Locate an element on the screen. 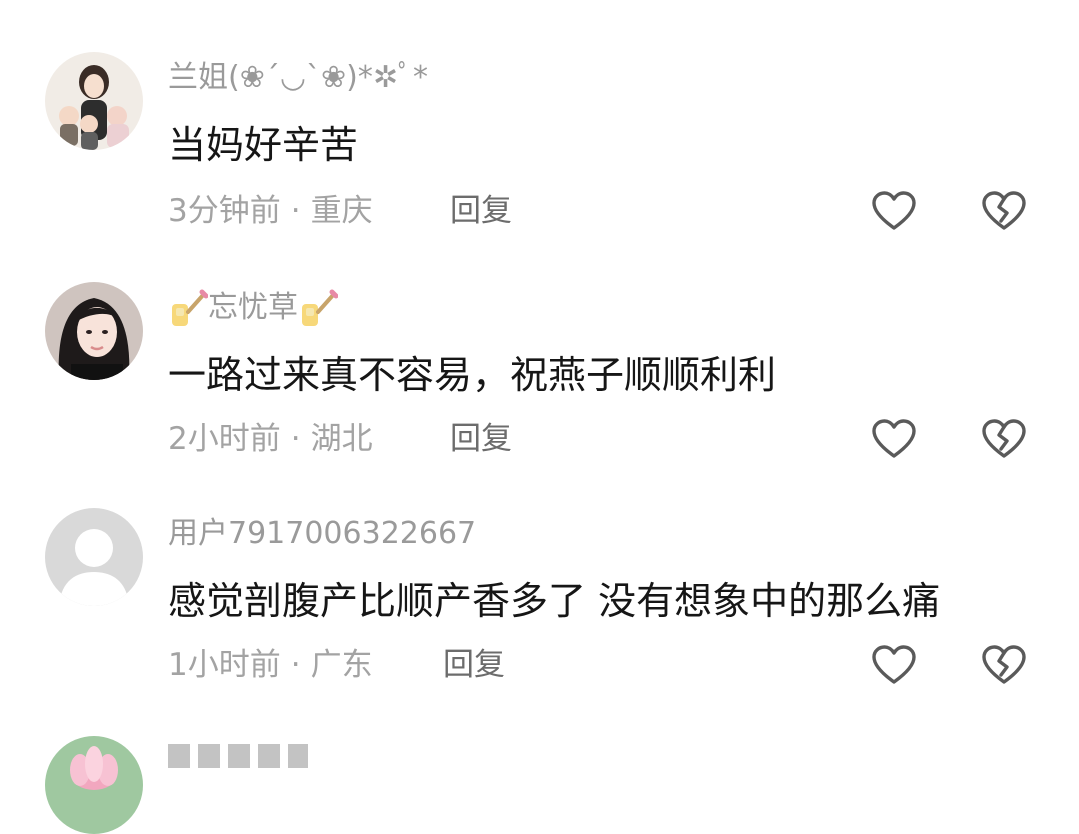 Image resolution: width=1079 pixels, height=834 pixels. timestamp: 2小时前 is located at coordinates (224, 439).